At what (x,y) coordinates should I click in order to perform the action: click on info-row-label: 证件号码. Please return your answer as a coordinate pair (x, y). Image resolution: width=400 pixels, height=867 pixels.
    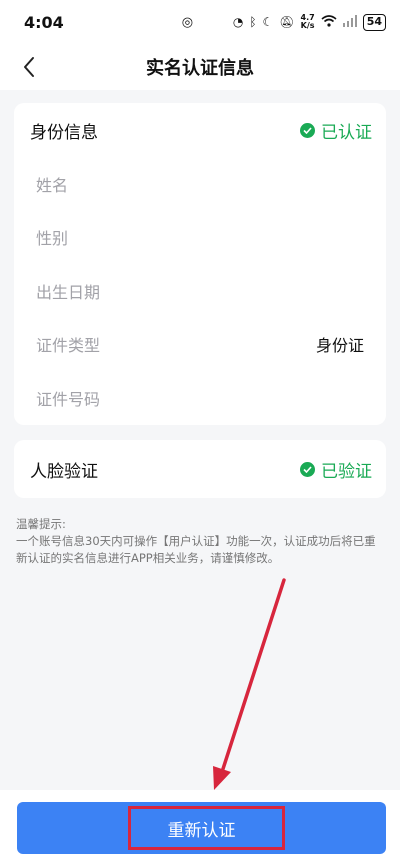
    Looking at the image, I should click on (68, 399).